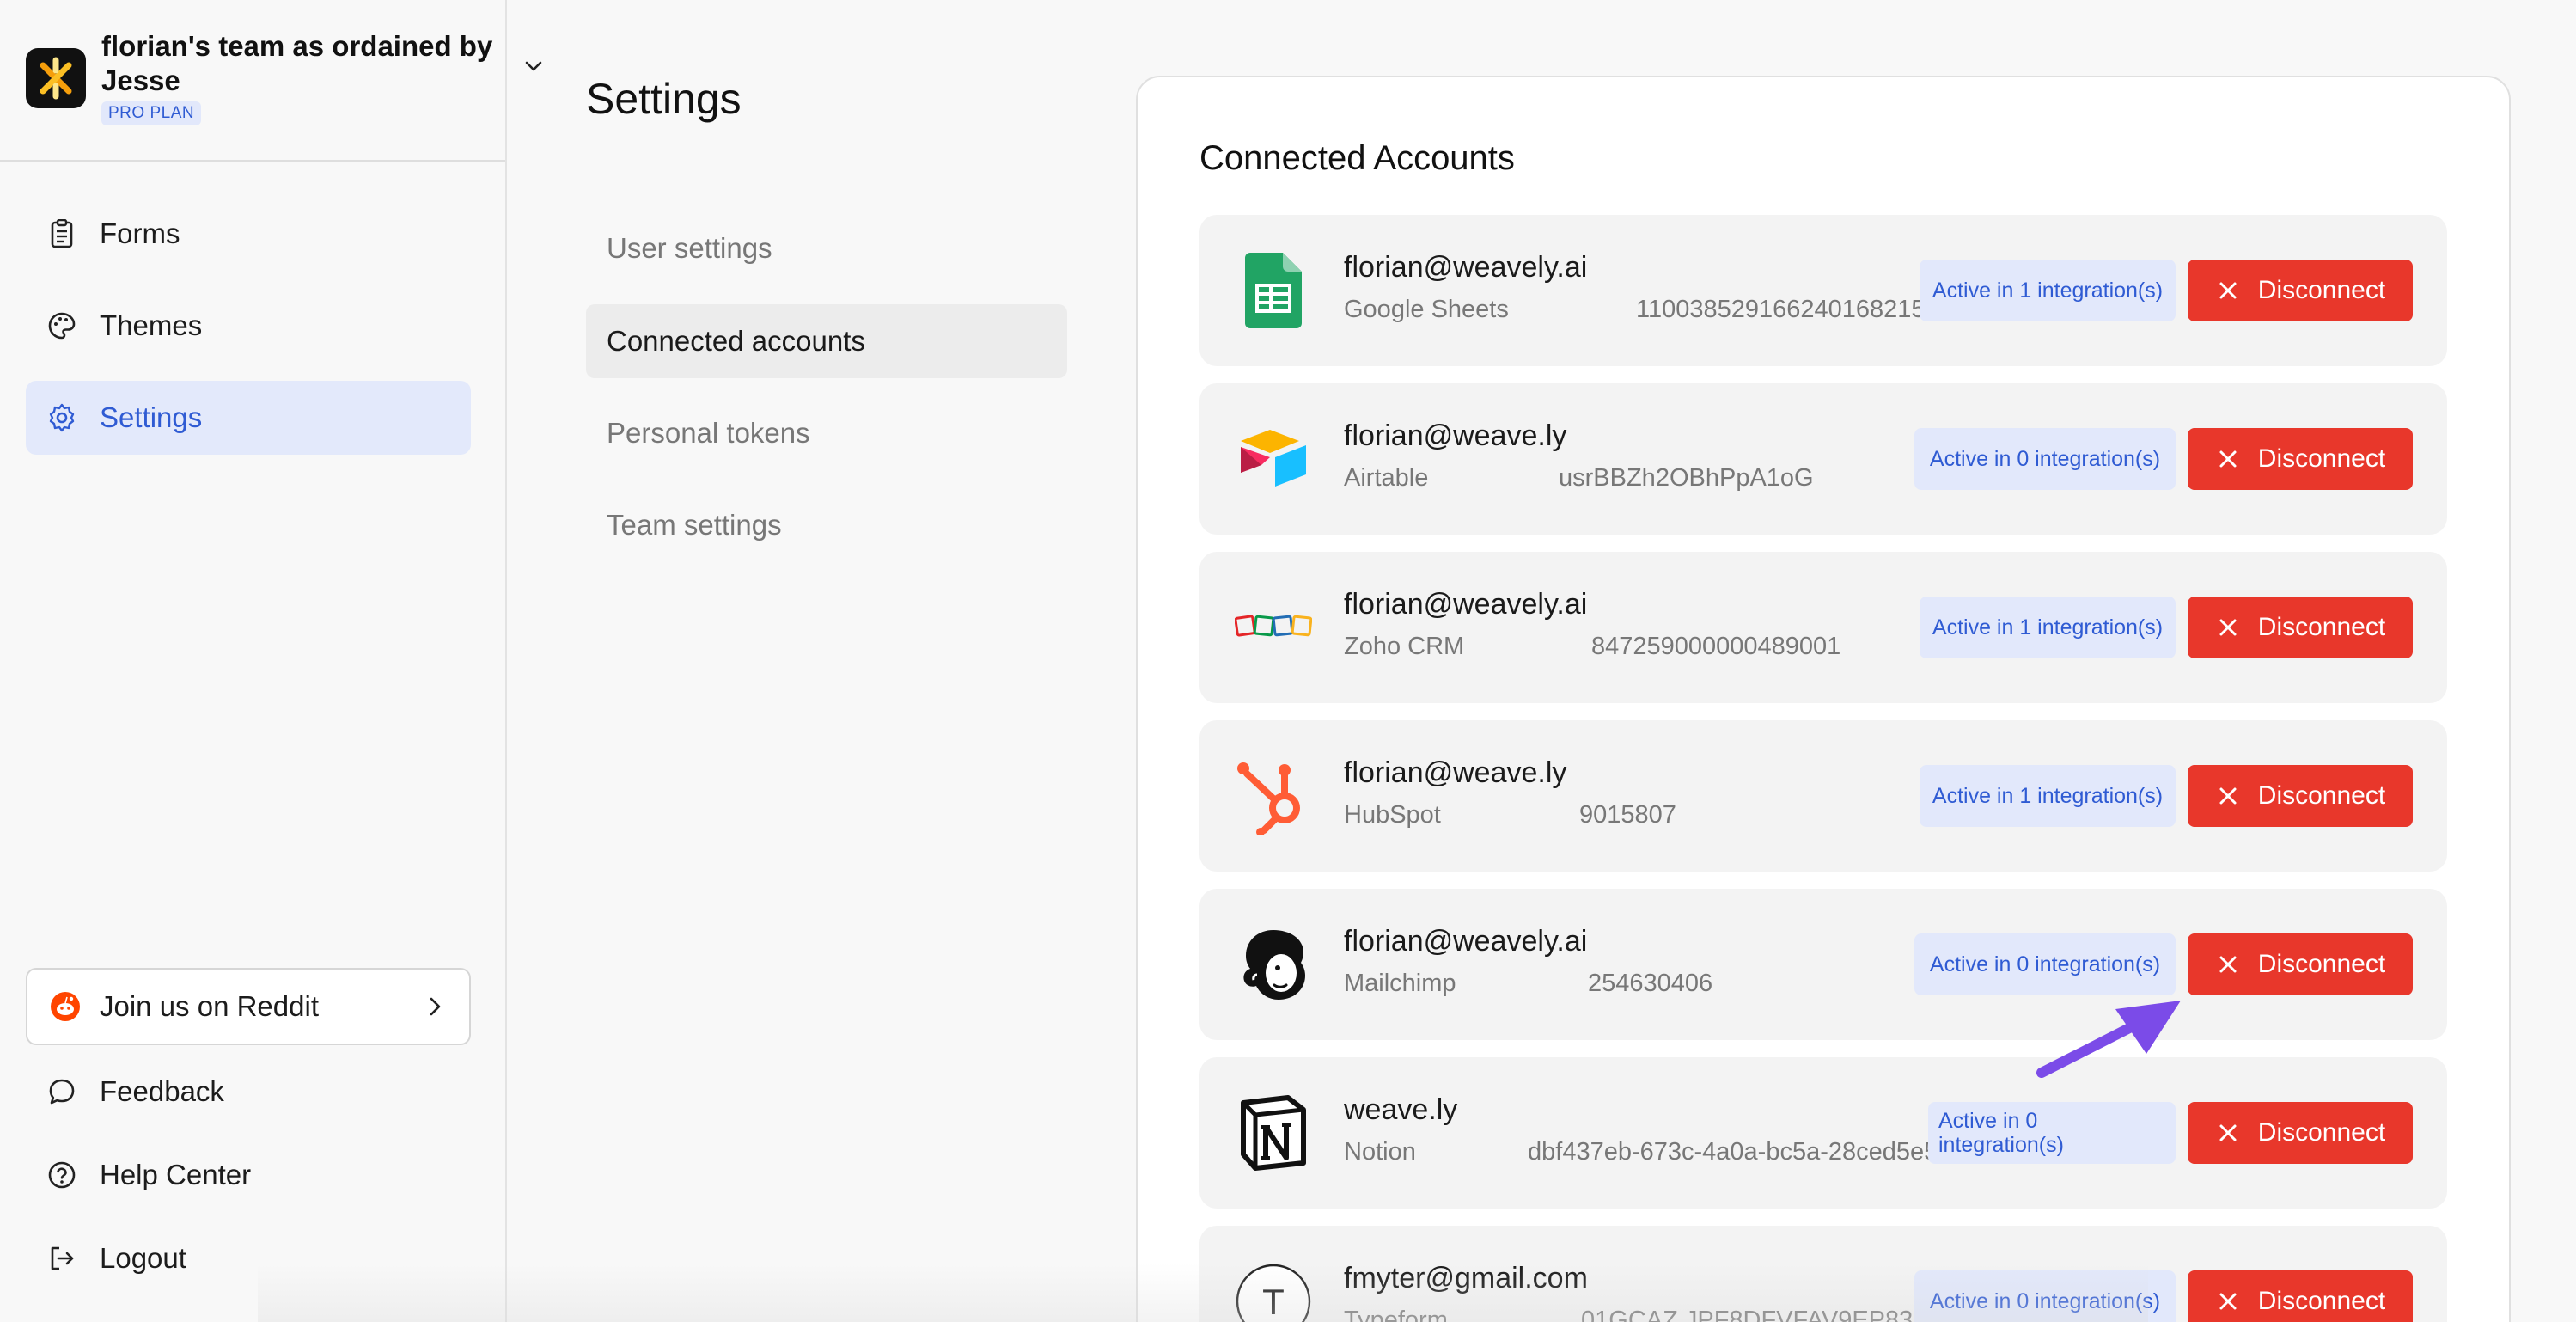  What do you see at coordinates (1466, 1278) in the screenshot?
I see `account-email: fmyter@gmail.com` at bounding box center [1466, 1278].